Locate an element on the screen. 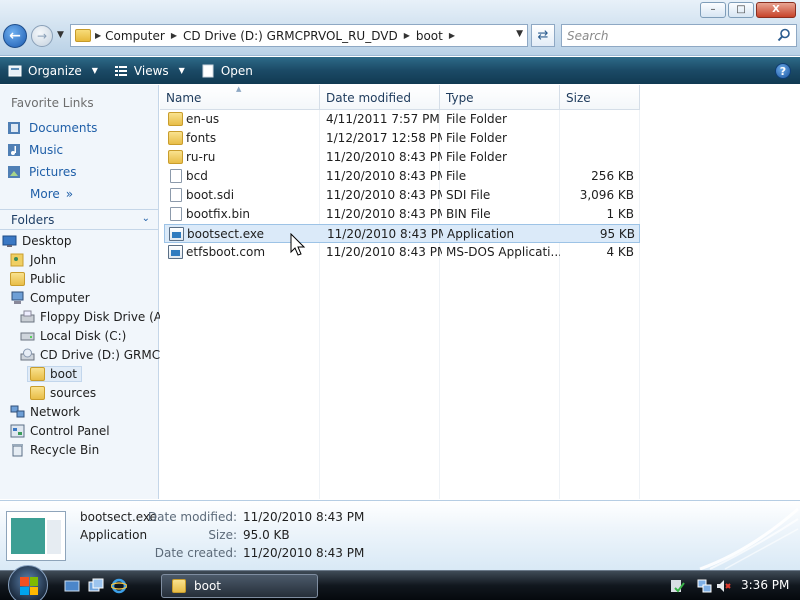 Image resolution: width=800 pixels, height=600 pixels. favorite-documents: Documents is located at coordinates (51, 128).